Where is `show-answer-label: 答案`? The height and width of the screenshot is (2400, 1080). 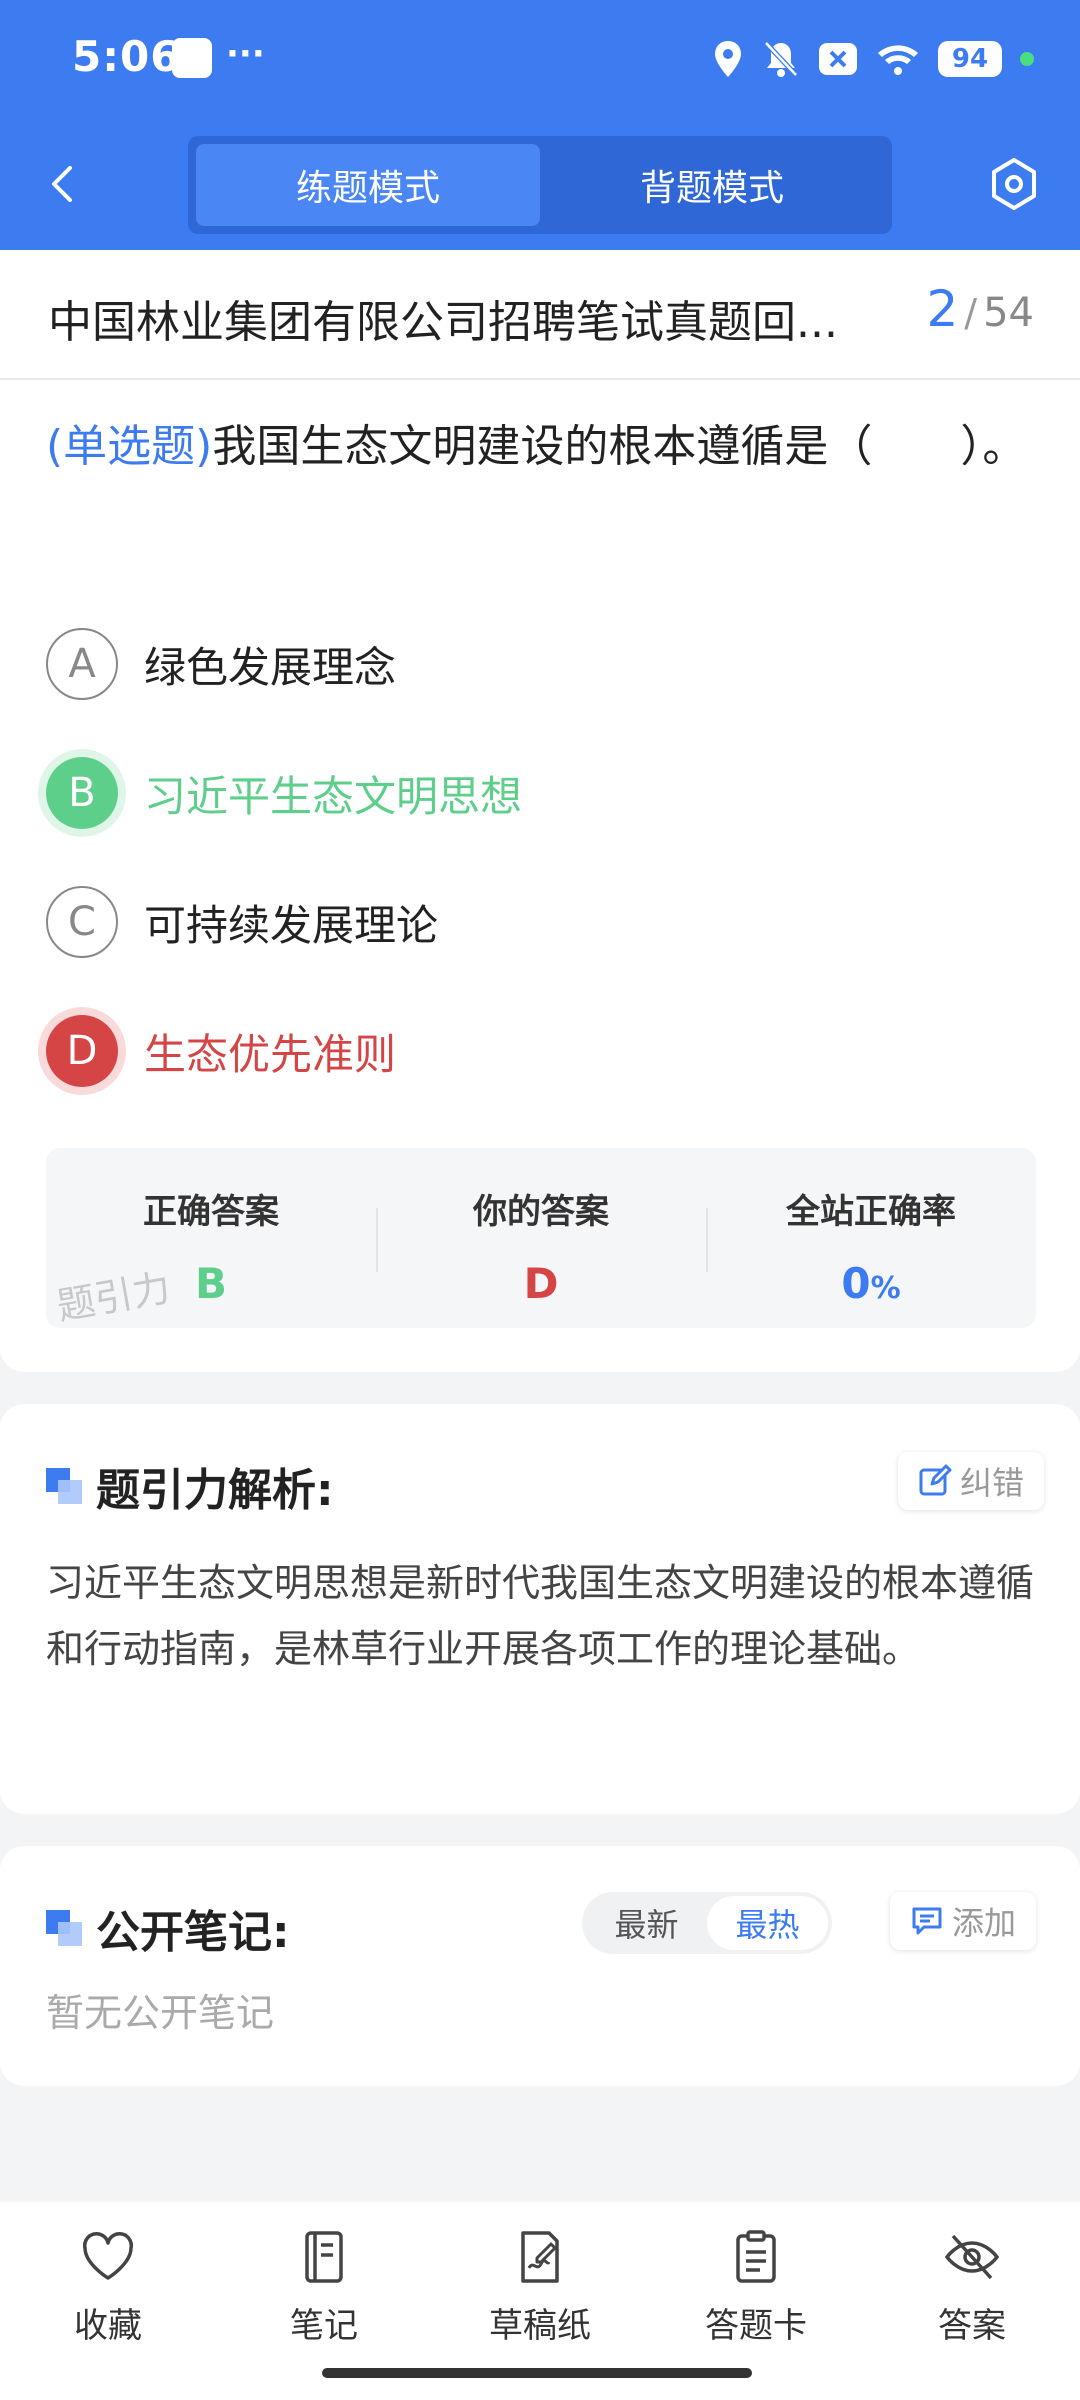
show-answer-label: 答案 is located at coordinates (972, 2326).